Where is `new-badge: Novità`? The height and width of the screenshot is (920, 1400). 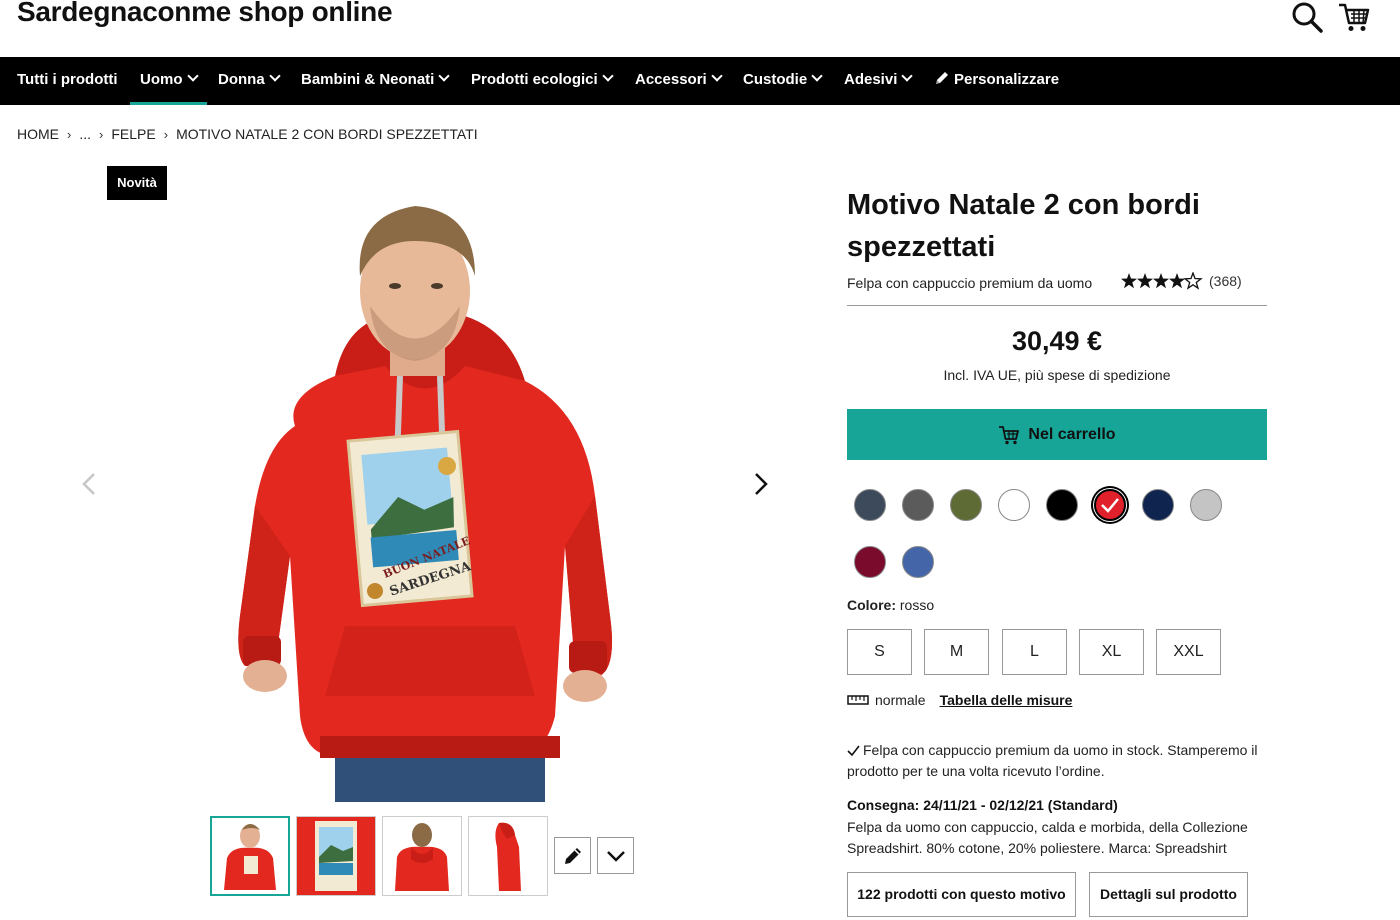
new-badge: Novità is located at coordinates (137, 183).